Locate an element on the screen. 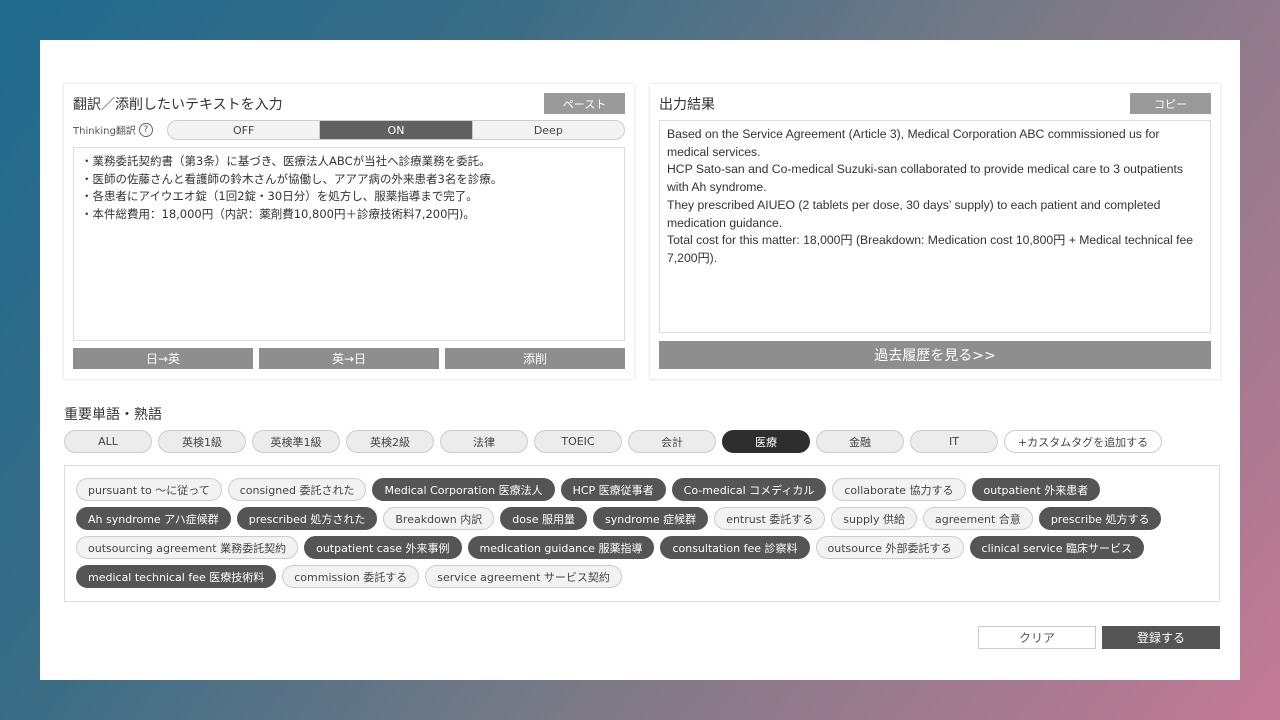  clear-button: クリア is located at coordinates (1037, 637).